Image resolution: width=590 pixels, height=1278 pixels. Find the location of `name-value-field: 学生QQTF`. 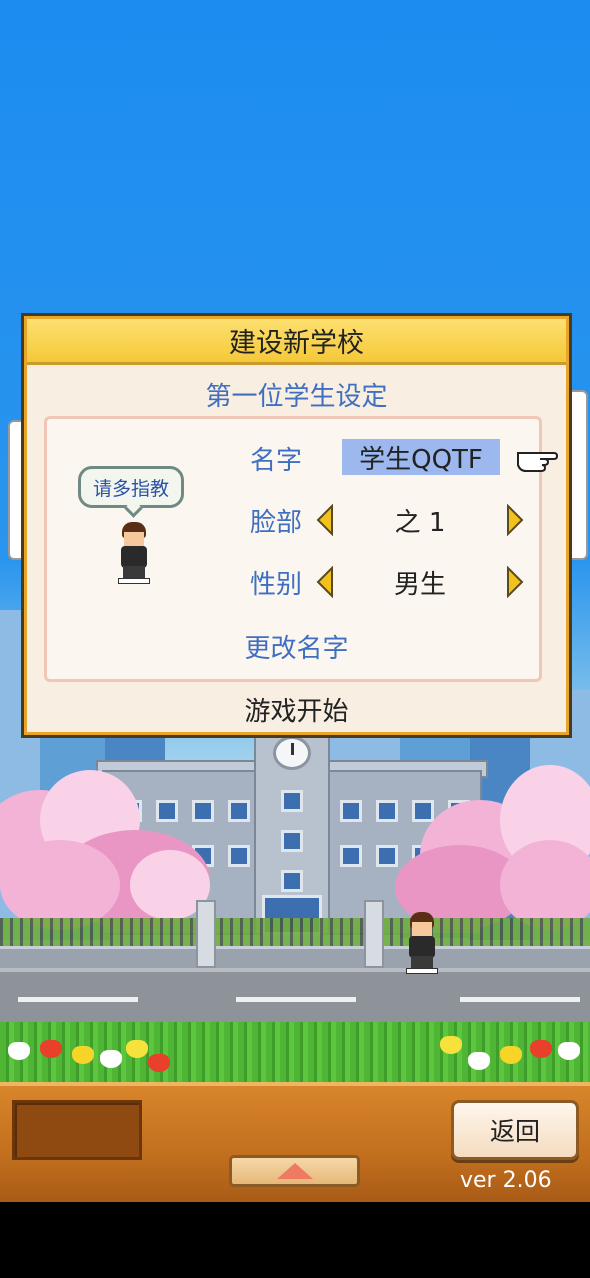

name-value-field: 学生QQTF is located at coordinates (421, 457).